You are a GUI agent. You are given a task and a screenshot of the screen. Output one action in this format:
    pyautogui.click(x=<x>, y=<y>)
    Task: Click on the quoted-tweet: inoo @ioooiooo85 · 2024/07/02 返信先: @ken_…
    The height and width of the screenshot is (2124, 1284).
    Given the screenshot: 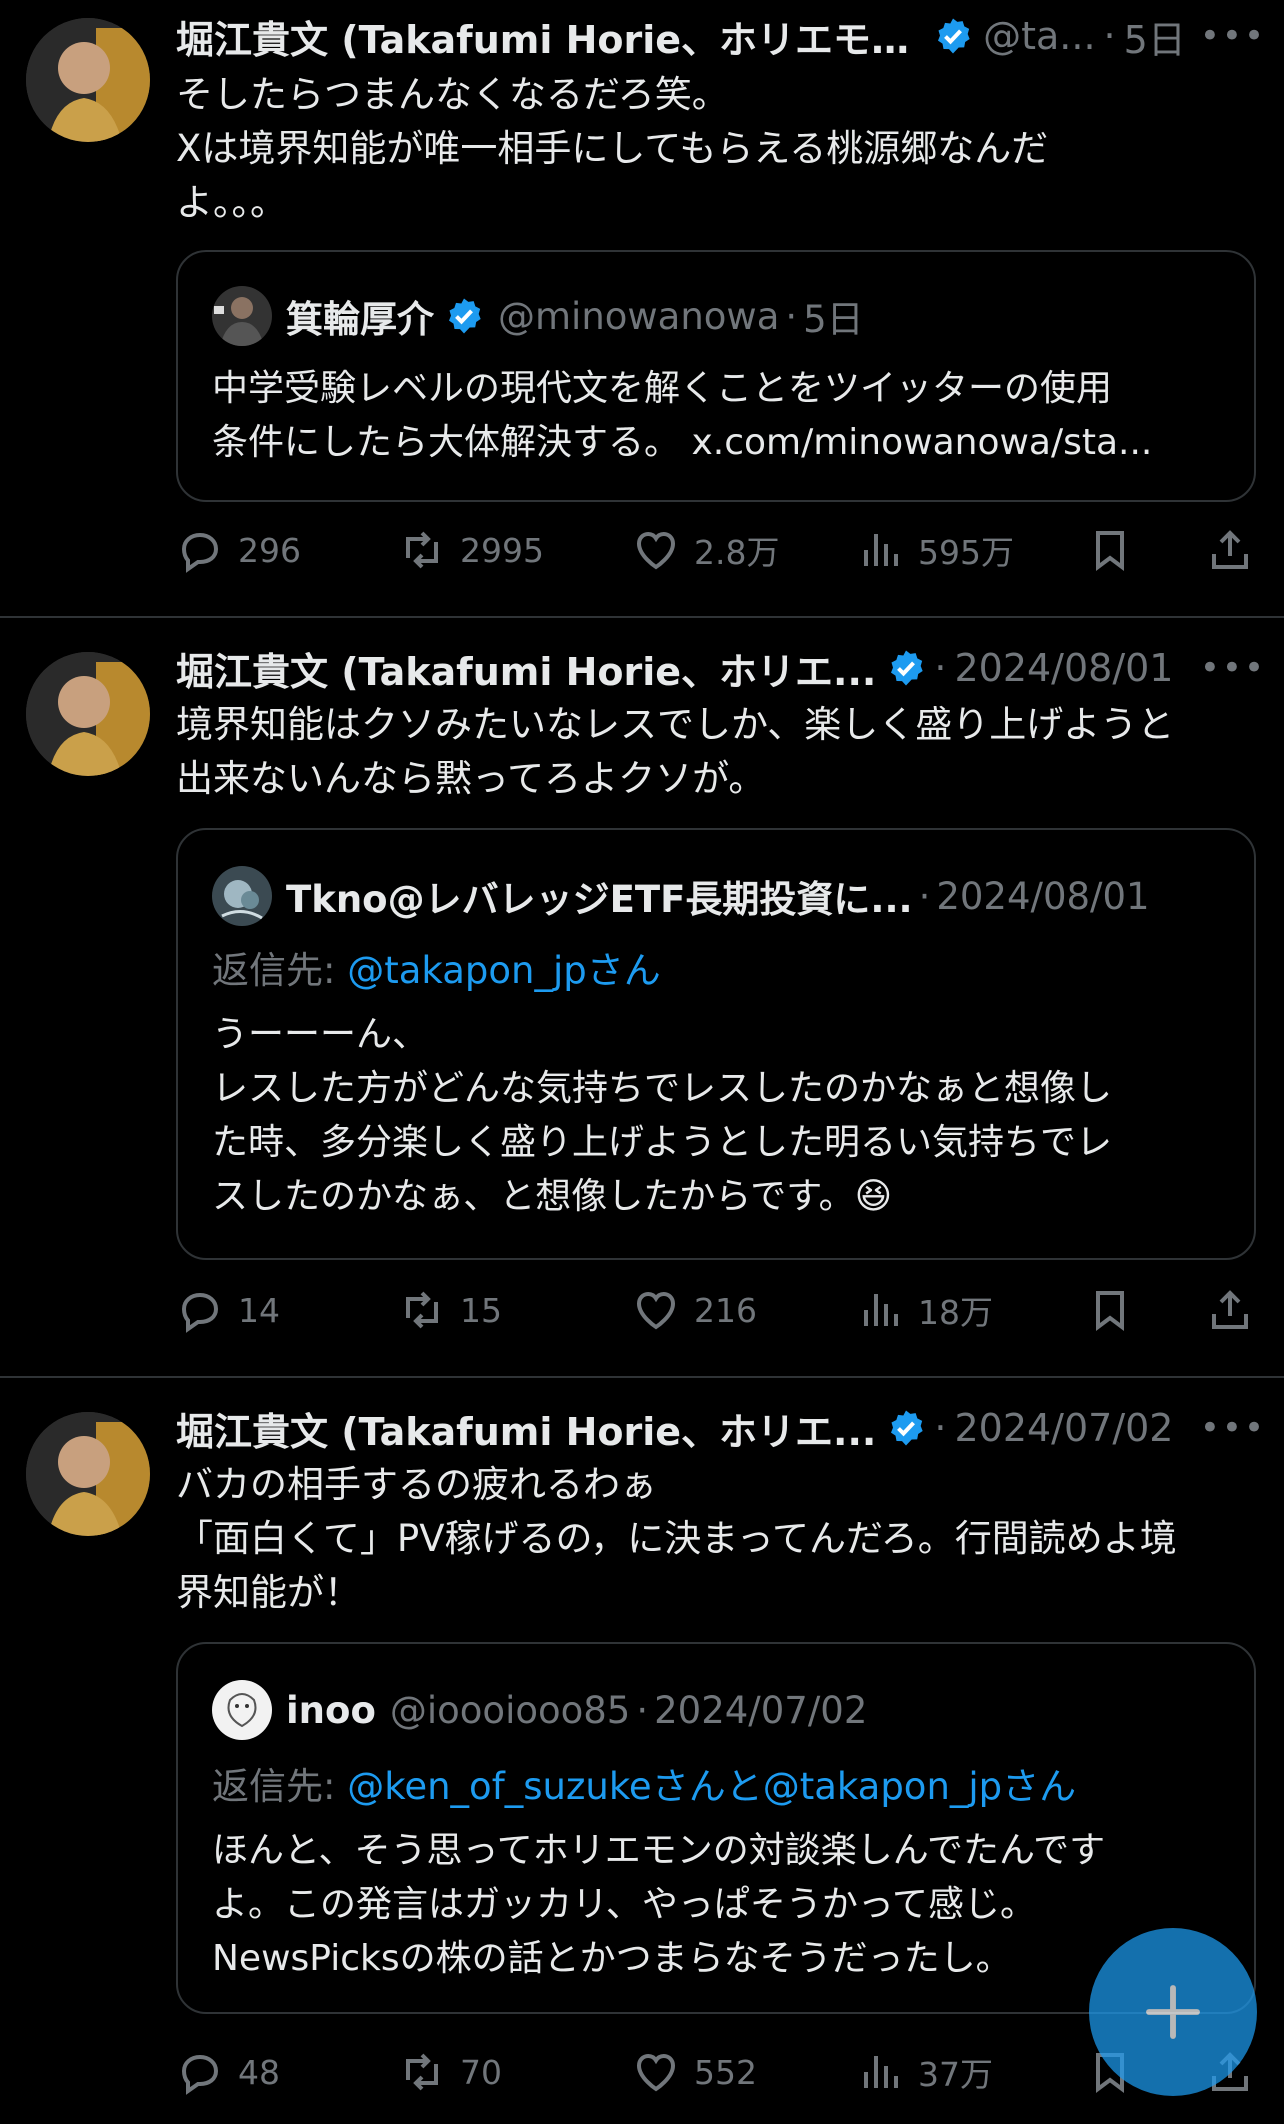 What is the action you would take?
    pyautogui.click(x=716, y=1828)
    